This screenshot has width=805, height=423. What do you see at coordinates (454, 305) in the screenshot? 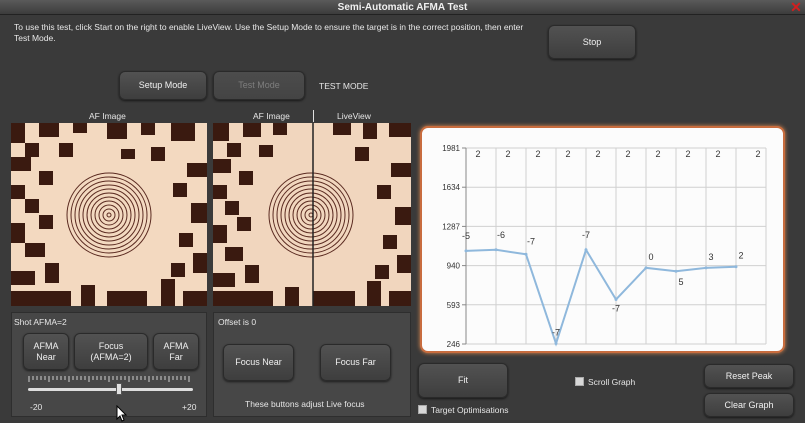
I see `y-tick-label: 593` at bounding box center [454, 305].